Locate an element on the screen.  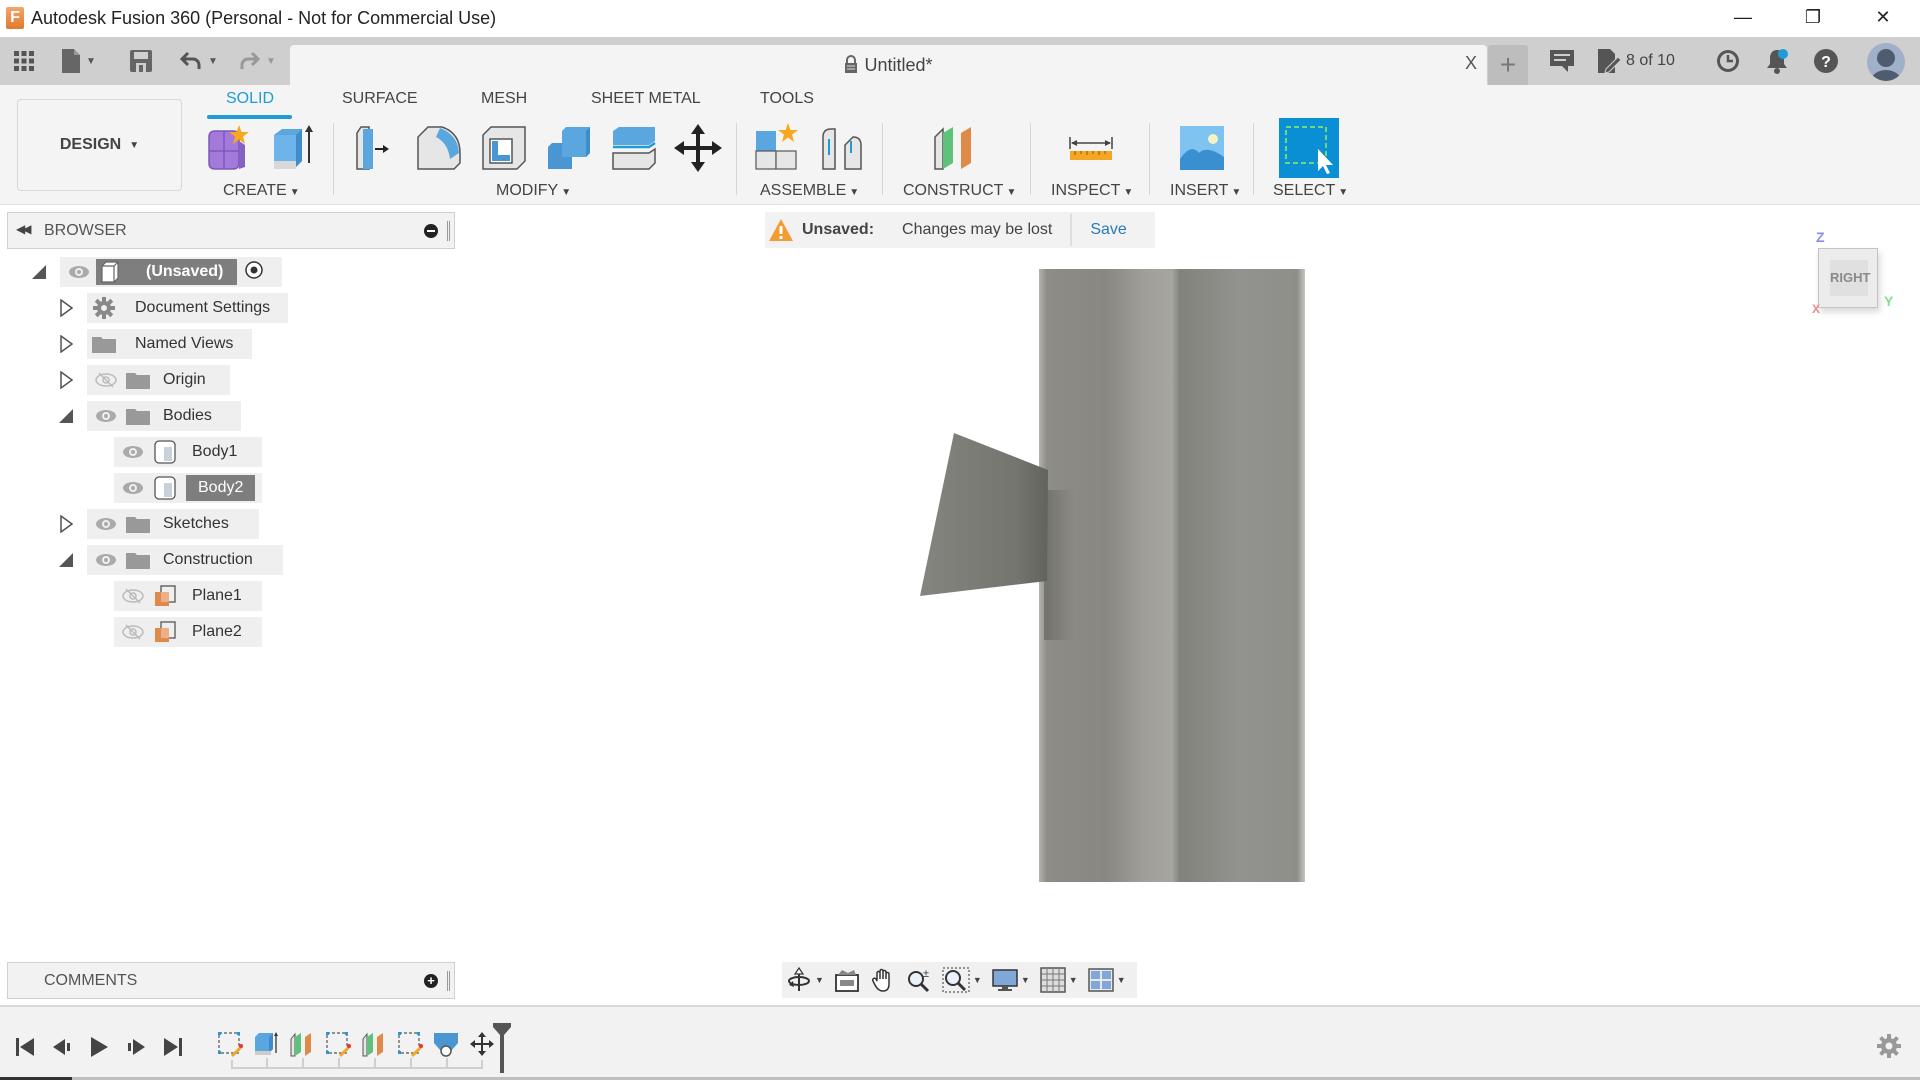
component-icon is located at coordinates (110, 272).